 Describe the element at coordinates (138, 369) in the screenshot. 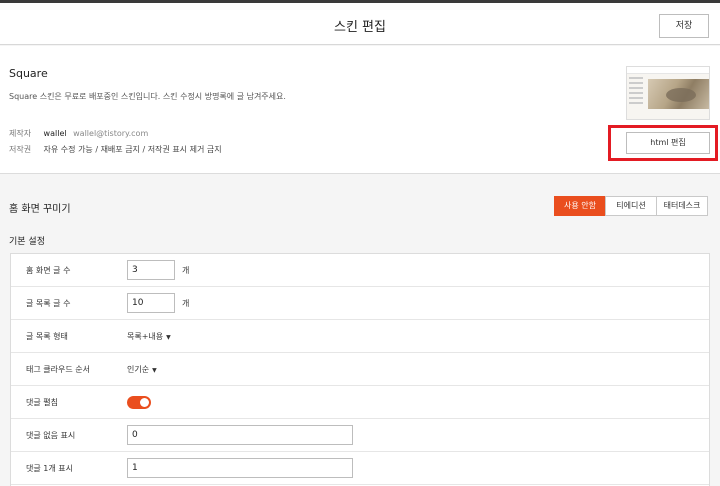

I see `tag-cloud-order-value: 인기순` at that location.